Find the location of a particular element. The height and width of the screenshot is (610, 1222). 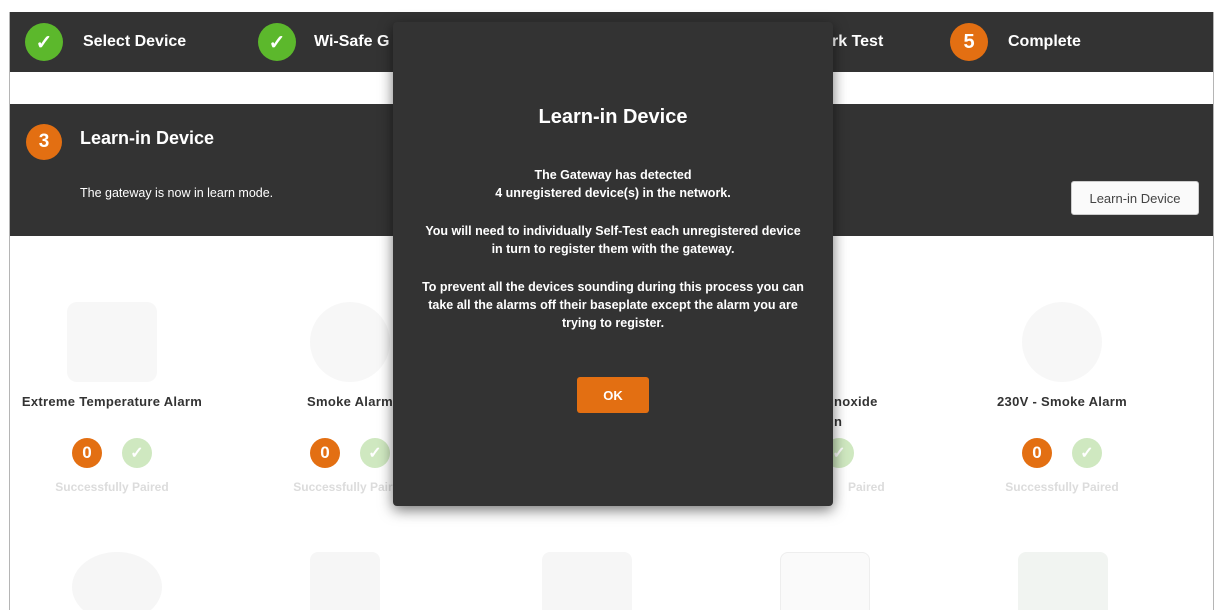

step-number-badge: 3 is located at coordinates (44, 142).